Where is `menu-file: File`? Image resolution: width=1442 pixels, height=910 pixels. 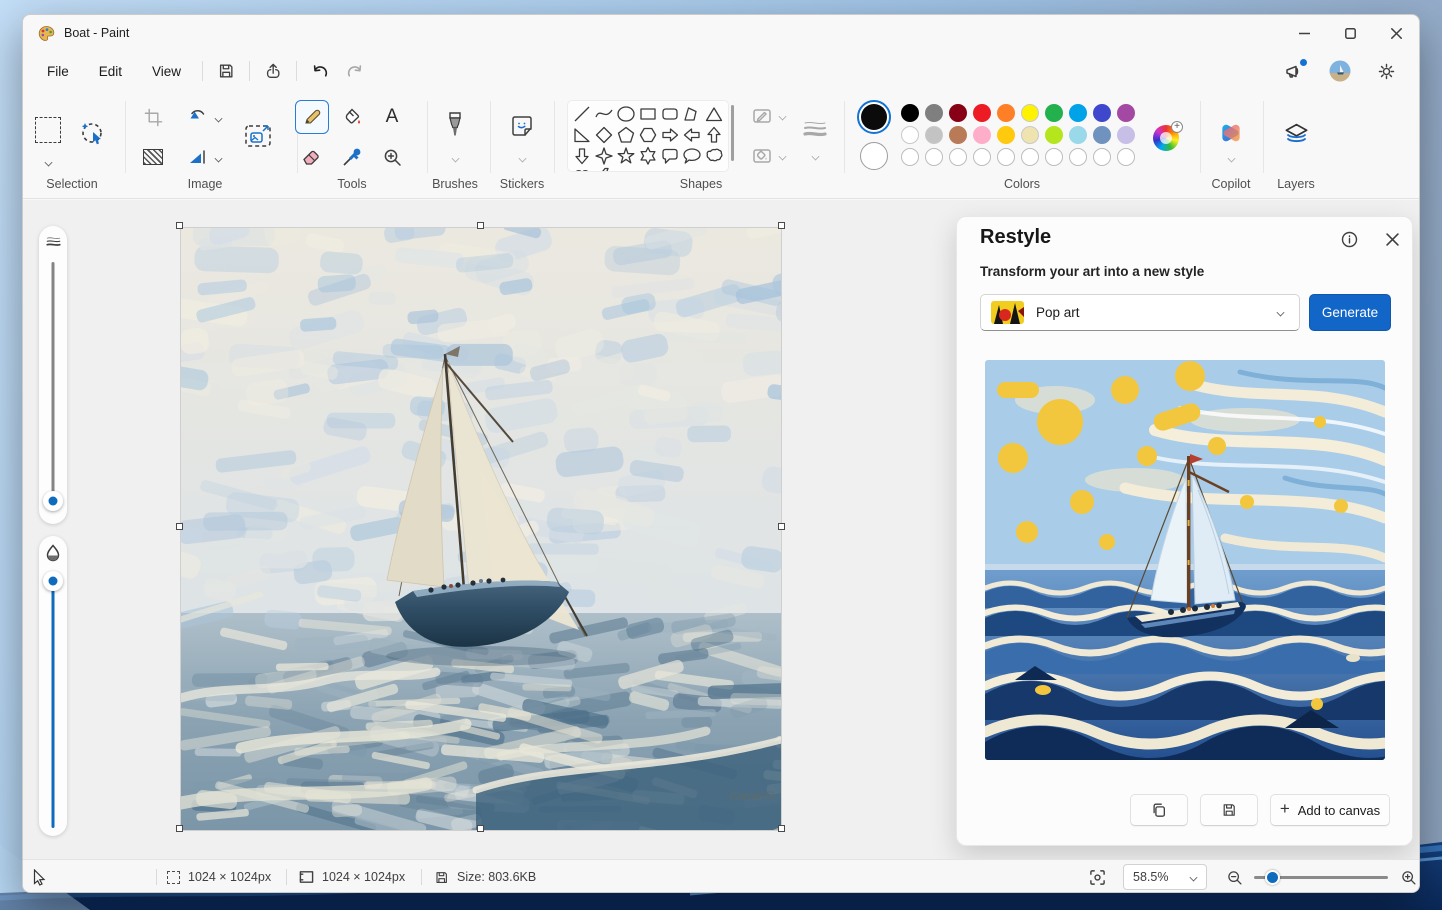
menu-file: File is located at coordinates (58, 71).